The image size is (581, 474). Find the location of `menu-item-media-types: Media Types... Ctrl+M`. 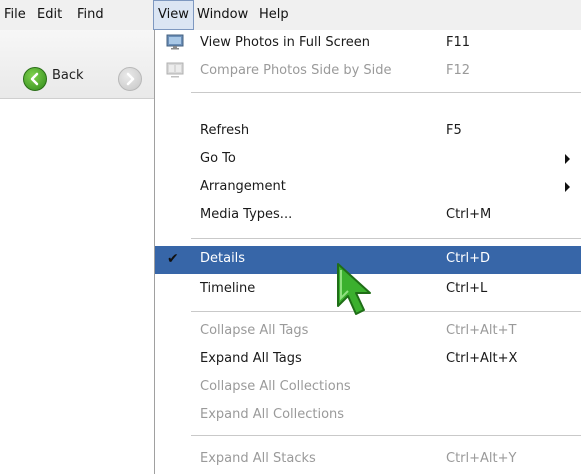

menu-item-media-types: Media Types... Ctrl+M is located at coordinates (368, 216).